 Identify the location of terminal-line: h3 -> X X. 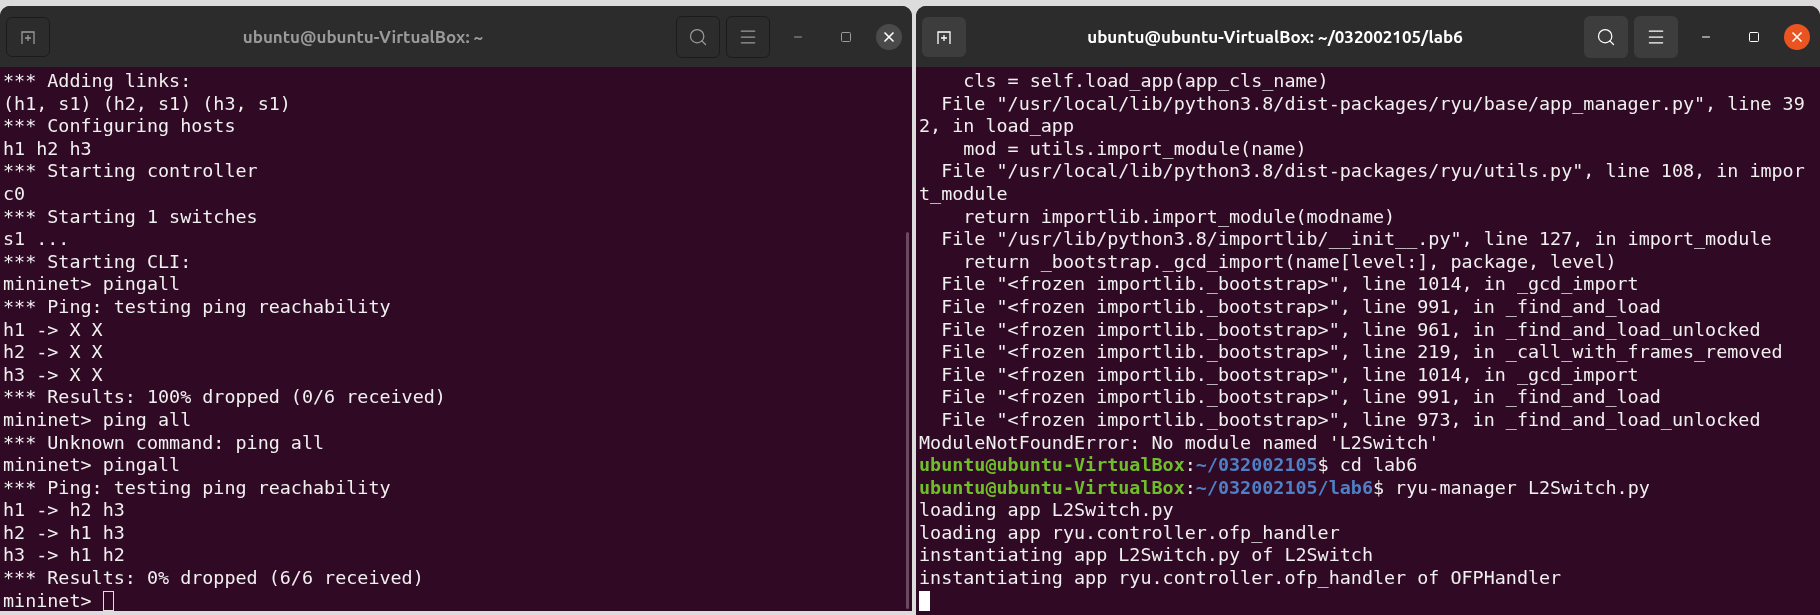
(53, 375).